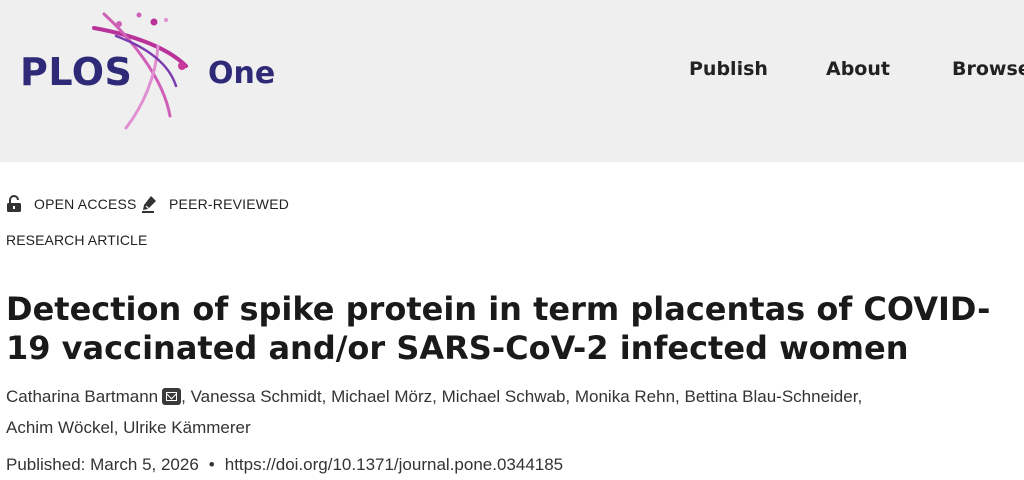 The image size is (1024, 480). Describe the element at coordinates (82, 396) in the screenshot. I see `author-name: Catharina Bartmann` at that location.